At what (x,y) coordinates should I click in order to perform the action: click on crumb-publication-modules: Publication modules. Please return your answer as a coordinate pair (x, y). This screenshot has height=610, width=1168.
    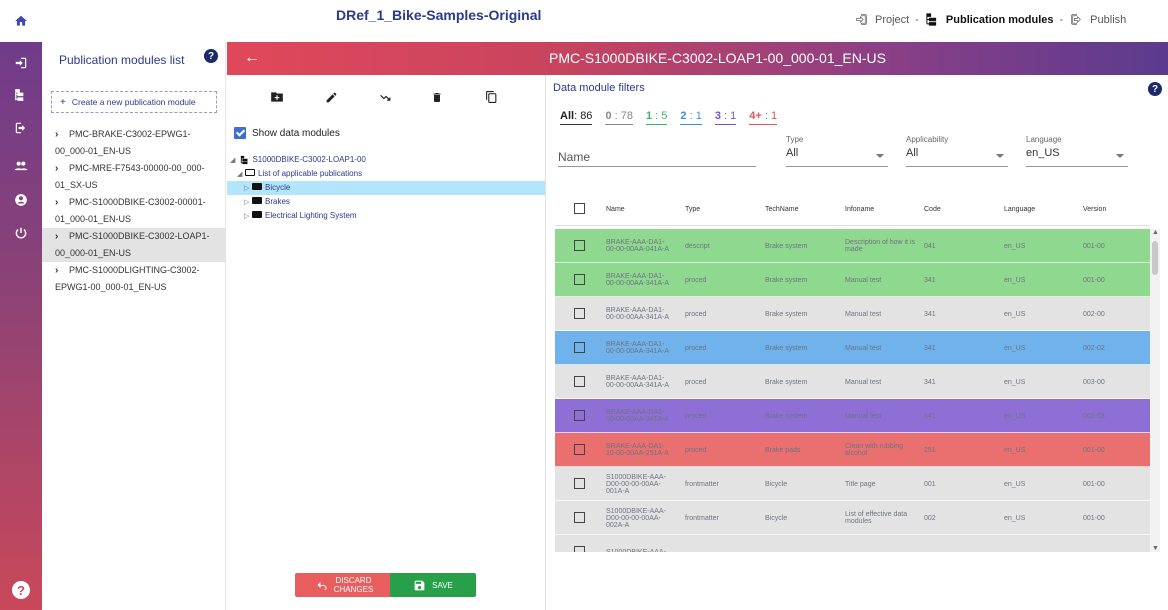
    Looking at the image, I should click on (989, 19).